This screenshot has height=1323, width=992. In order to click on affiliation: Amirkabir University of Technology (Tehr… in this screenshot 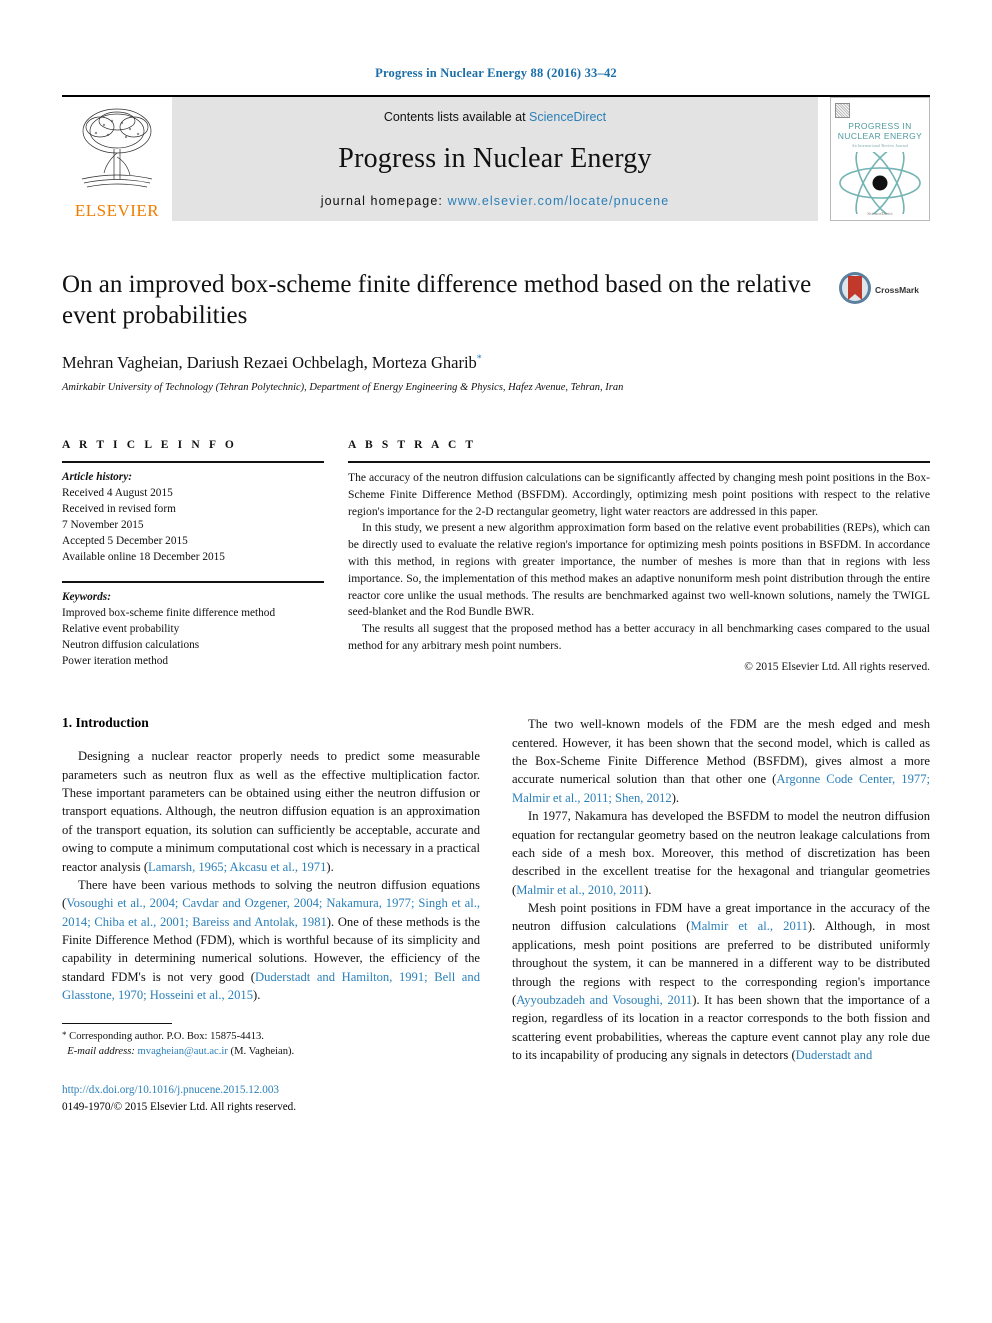, I will do `click(343, 387)`.